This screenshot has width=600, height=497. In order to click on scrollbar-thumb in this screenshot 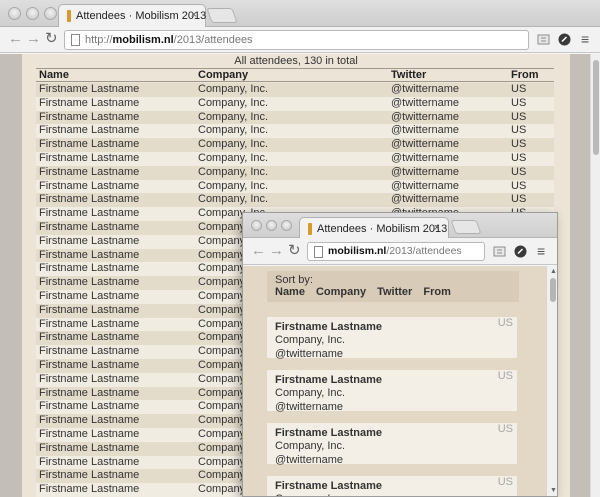, I will do `click(596, 107)`.